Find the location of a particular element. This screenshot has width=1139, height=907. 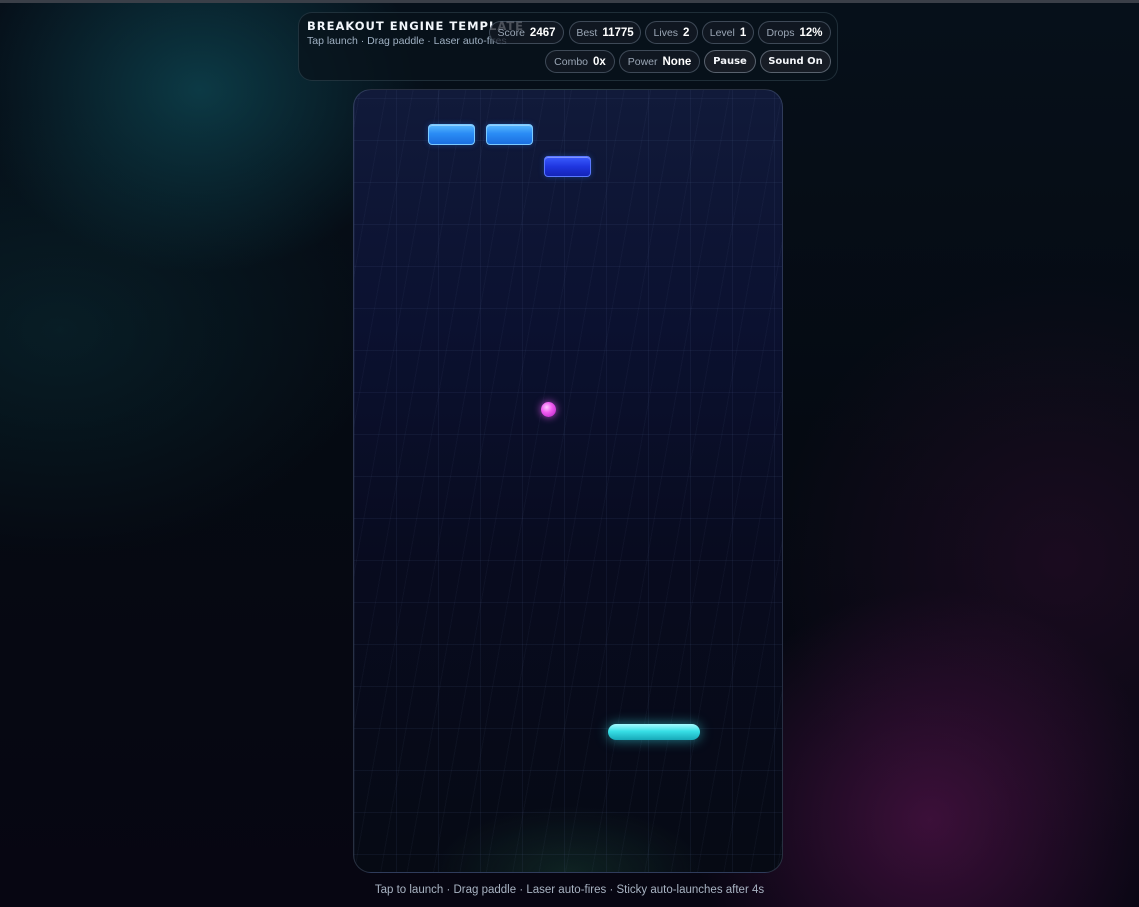

ball is located at coordinates (548, 409).